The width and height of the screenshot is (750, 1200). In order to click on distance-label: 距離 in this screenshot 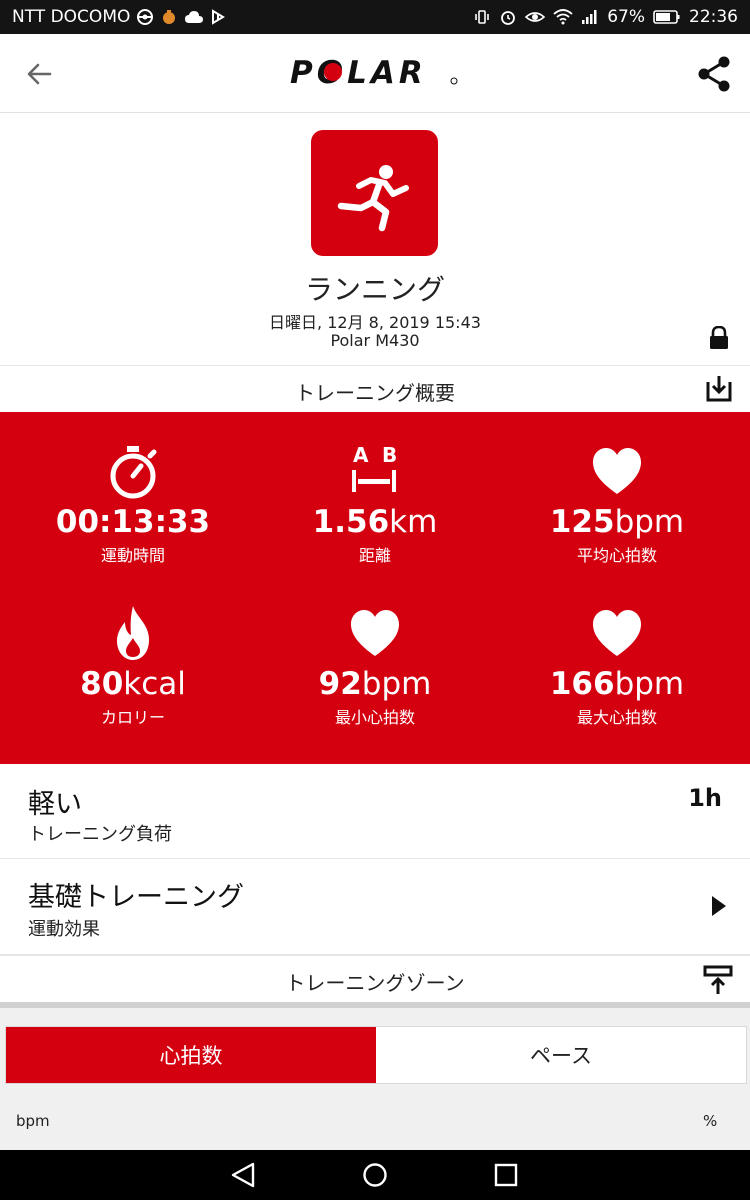, I will do `click(374, 555)`.